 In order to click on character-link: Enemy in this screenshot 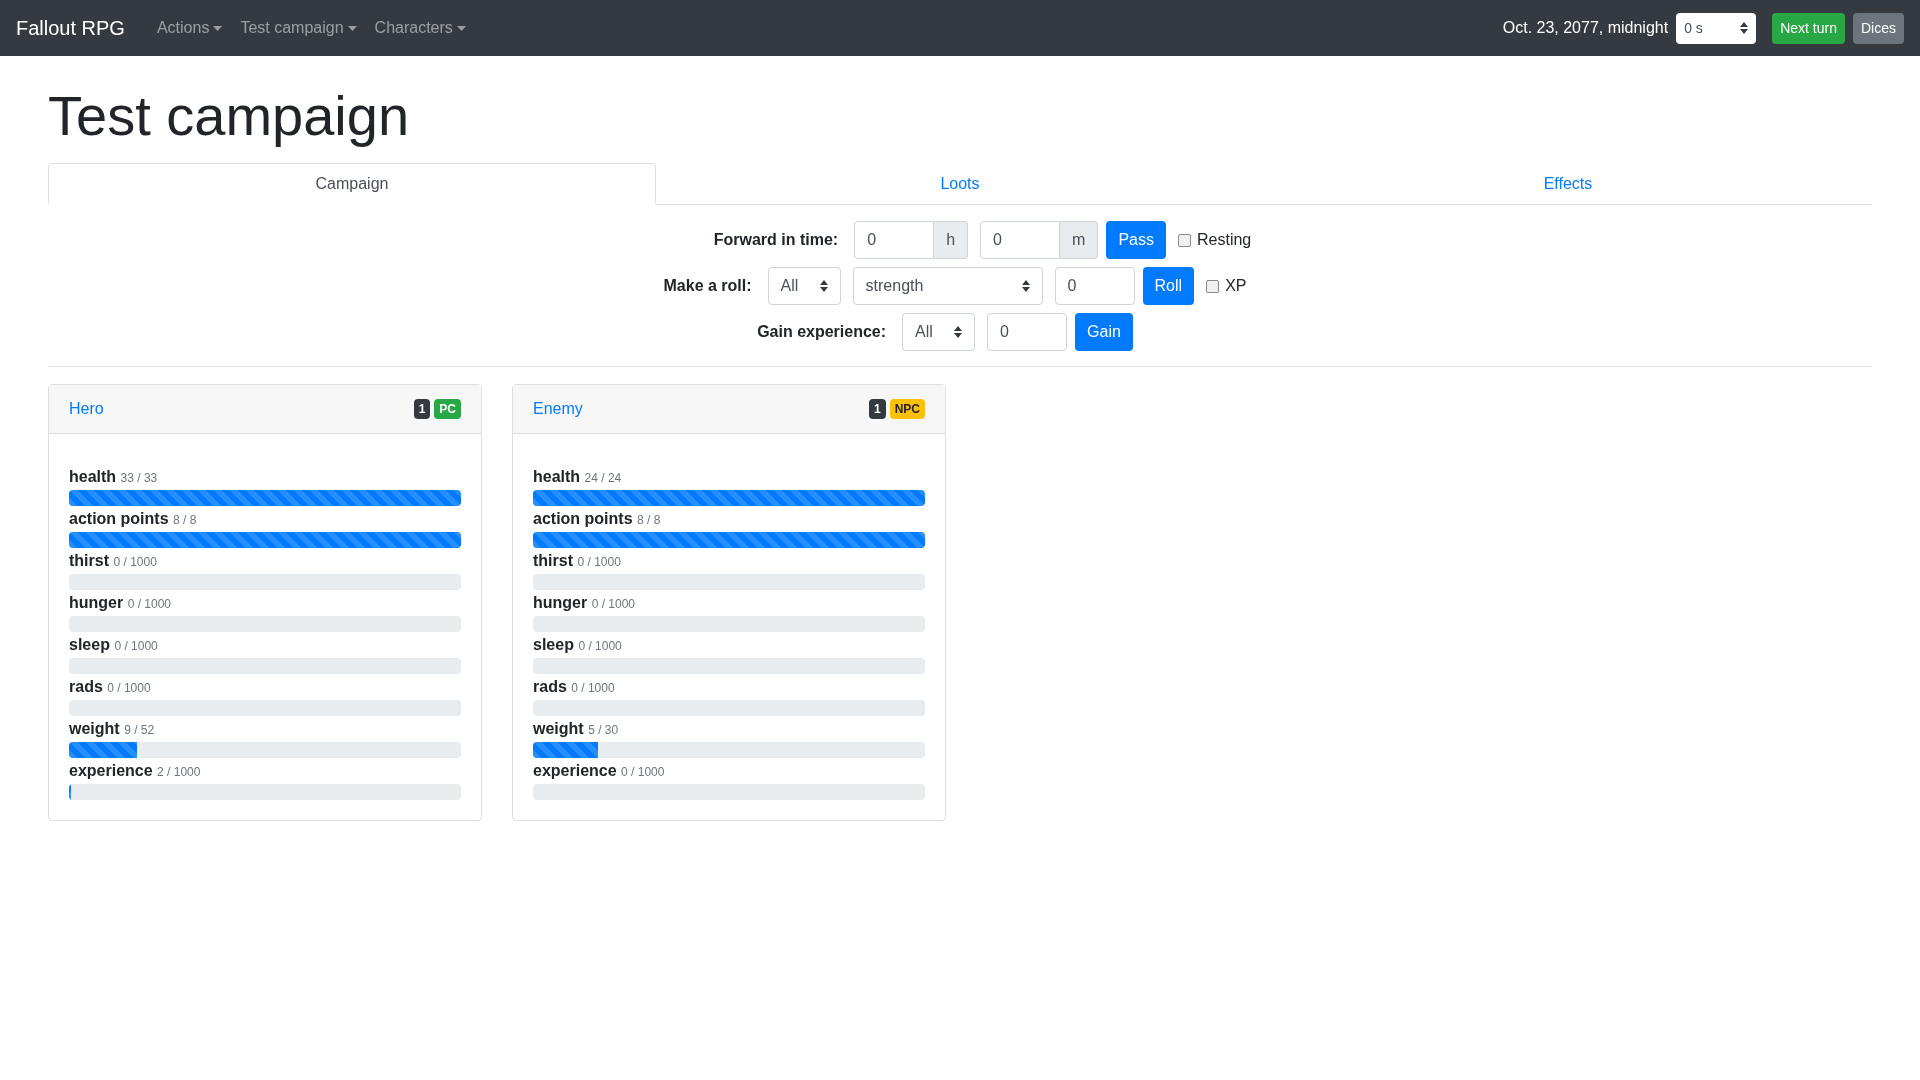, I will do `click(558, 409)`.